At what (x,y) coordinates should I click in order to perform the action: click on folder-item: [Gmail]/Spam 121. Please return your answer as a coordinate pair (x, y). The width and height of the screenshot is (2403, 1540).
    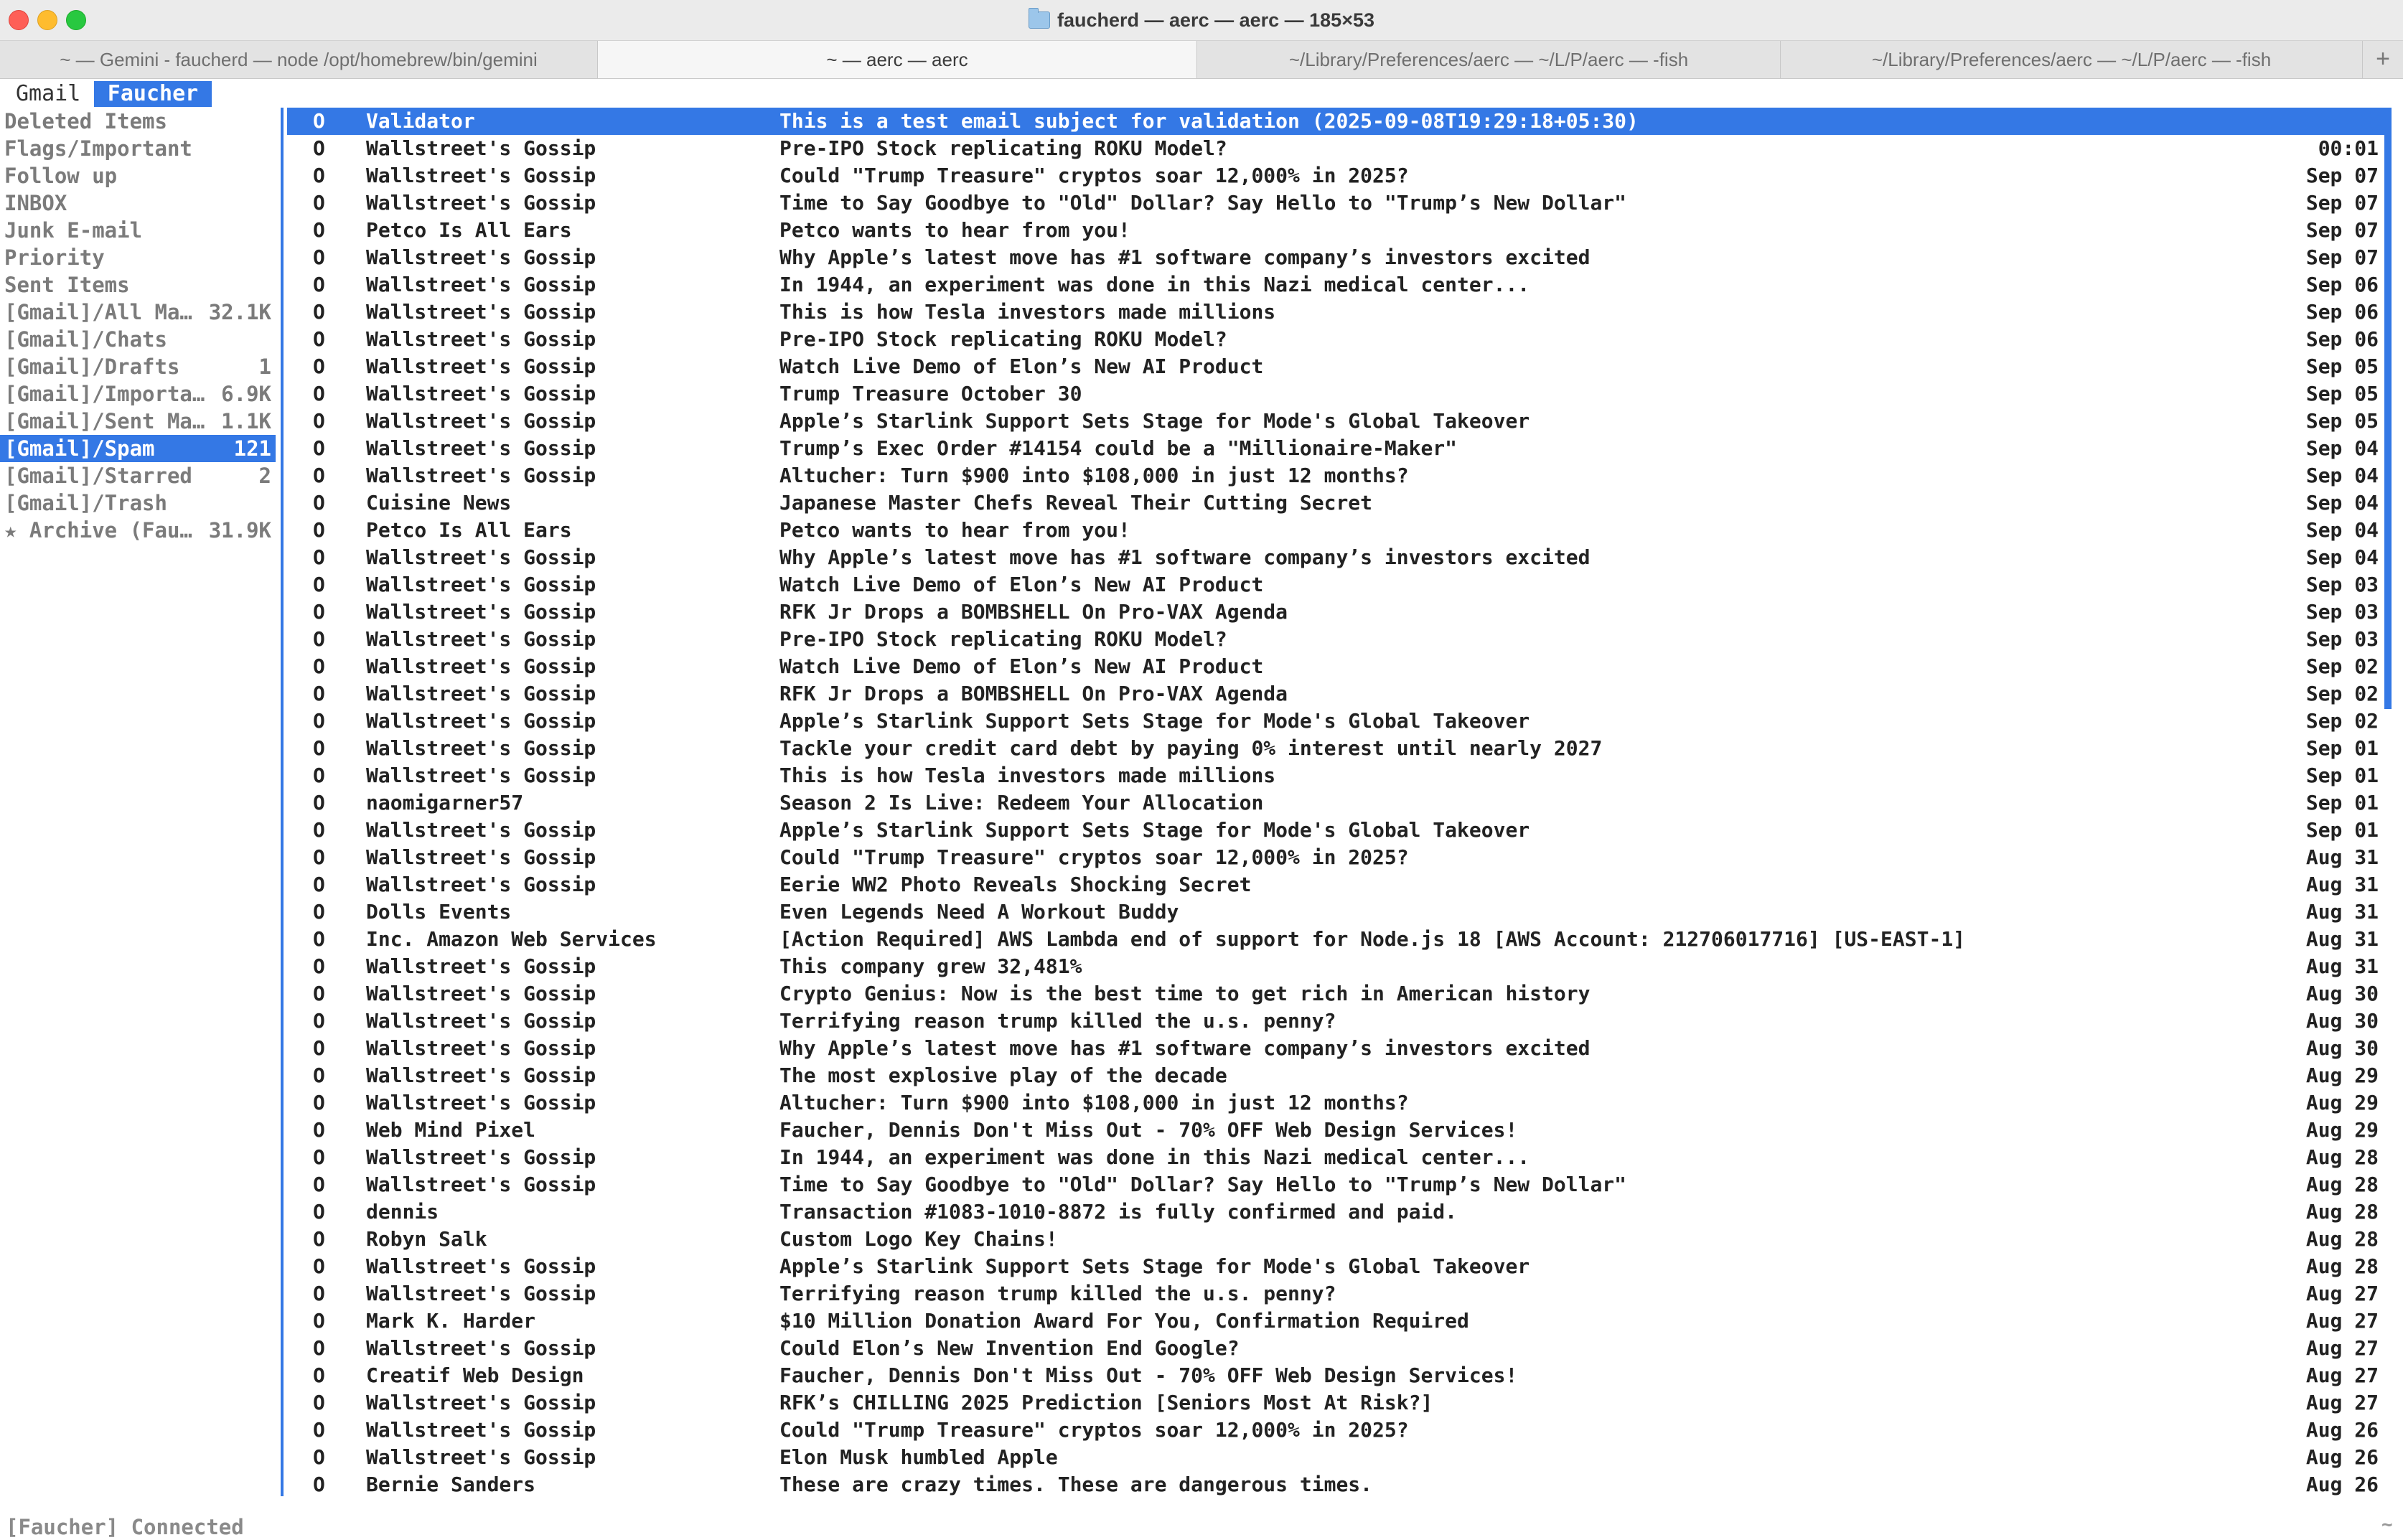
    Looking at the image, I should click on (138, 448).